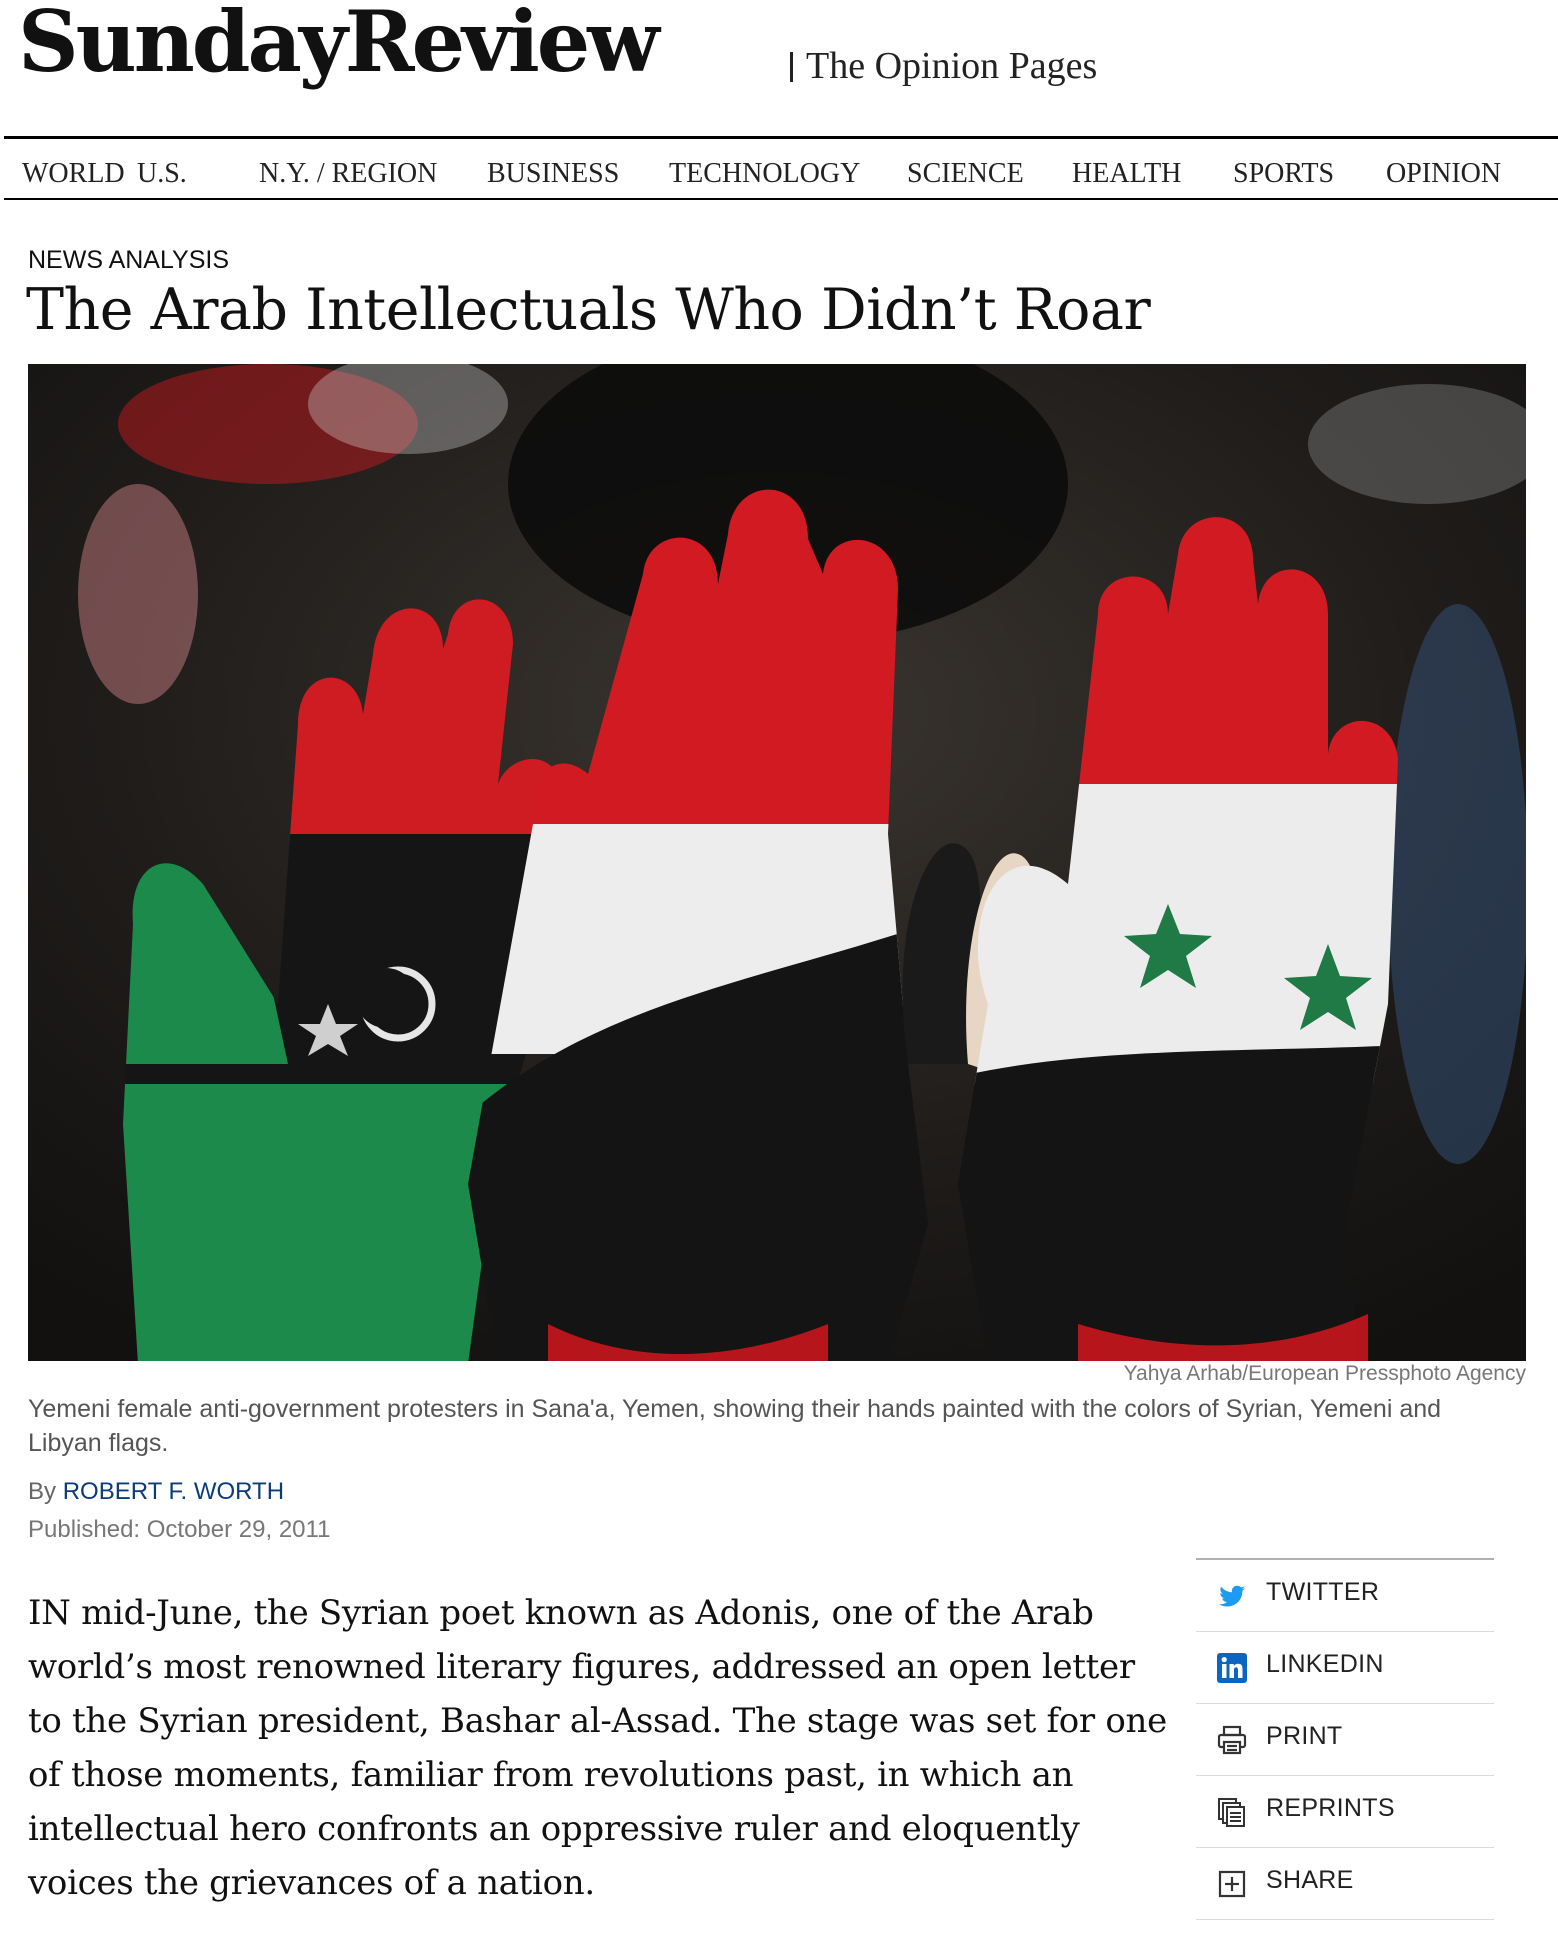 The image size is (1558, 1956). Describe the element at coordinates (1232, 1740) in the screenshot. I see `printer-icon` at that location.